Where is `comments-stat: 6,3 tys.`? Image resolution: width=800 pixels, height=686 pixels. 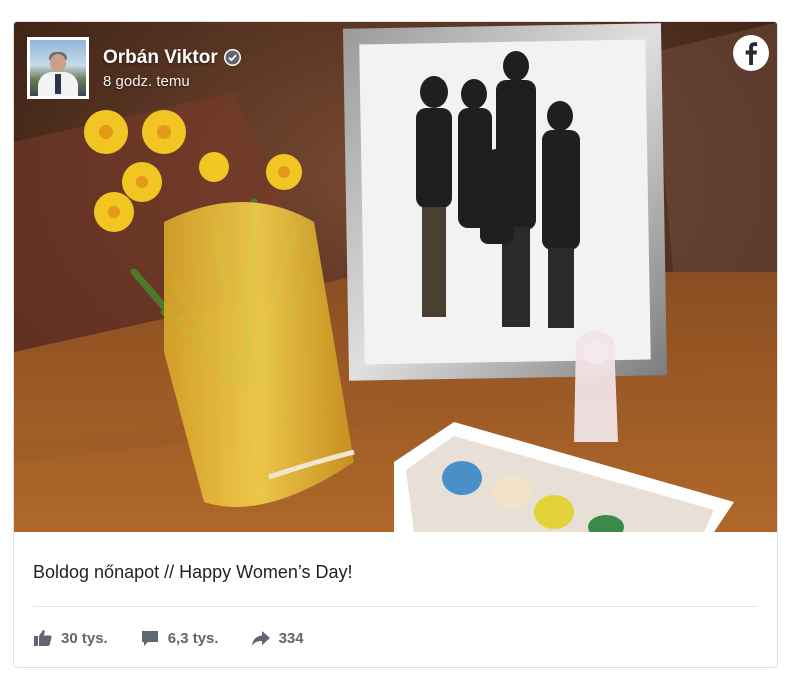
comments-stat: 6,3 tys. is located at coordinates (179, 638).